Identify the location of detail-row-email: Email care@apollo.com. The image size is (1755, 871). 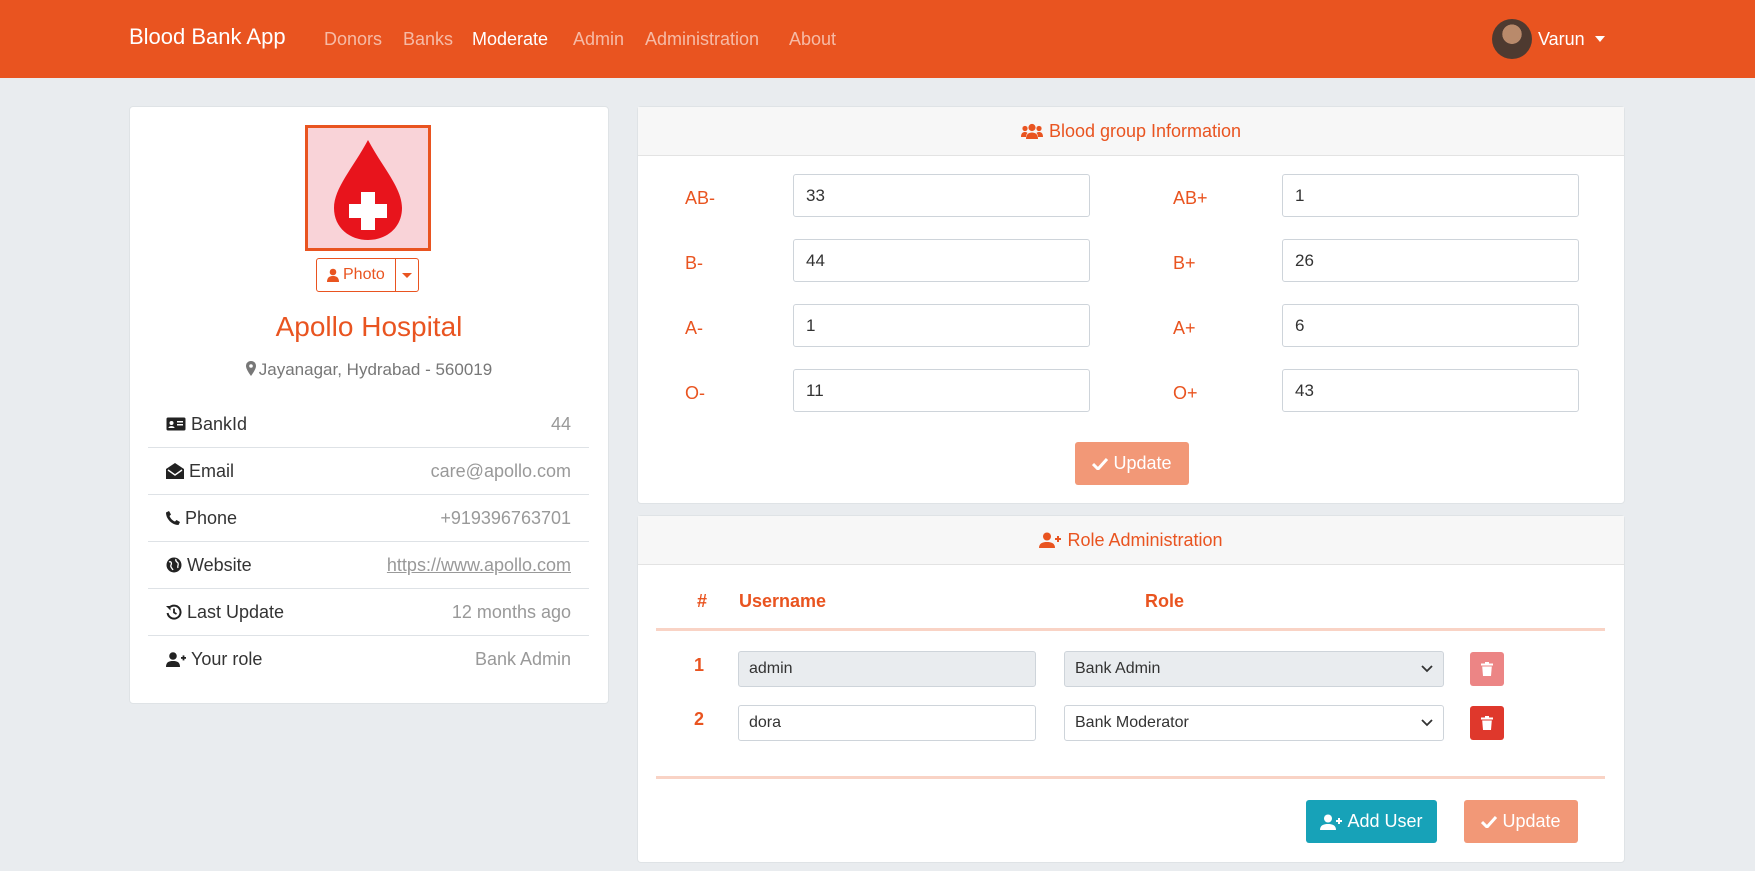
(368, 471).